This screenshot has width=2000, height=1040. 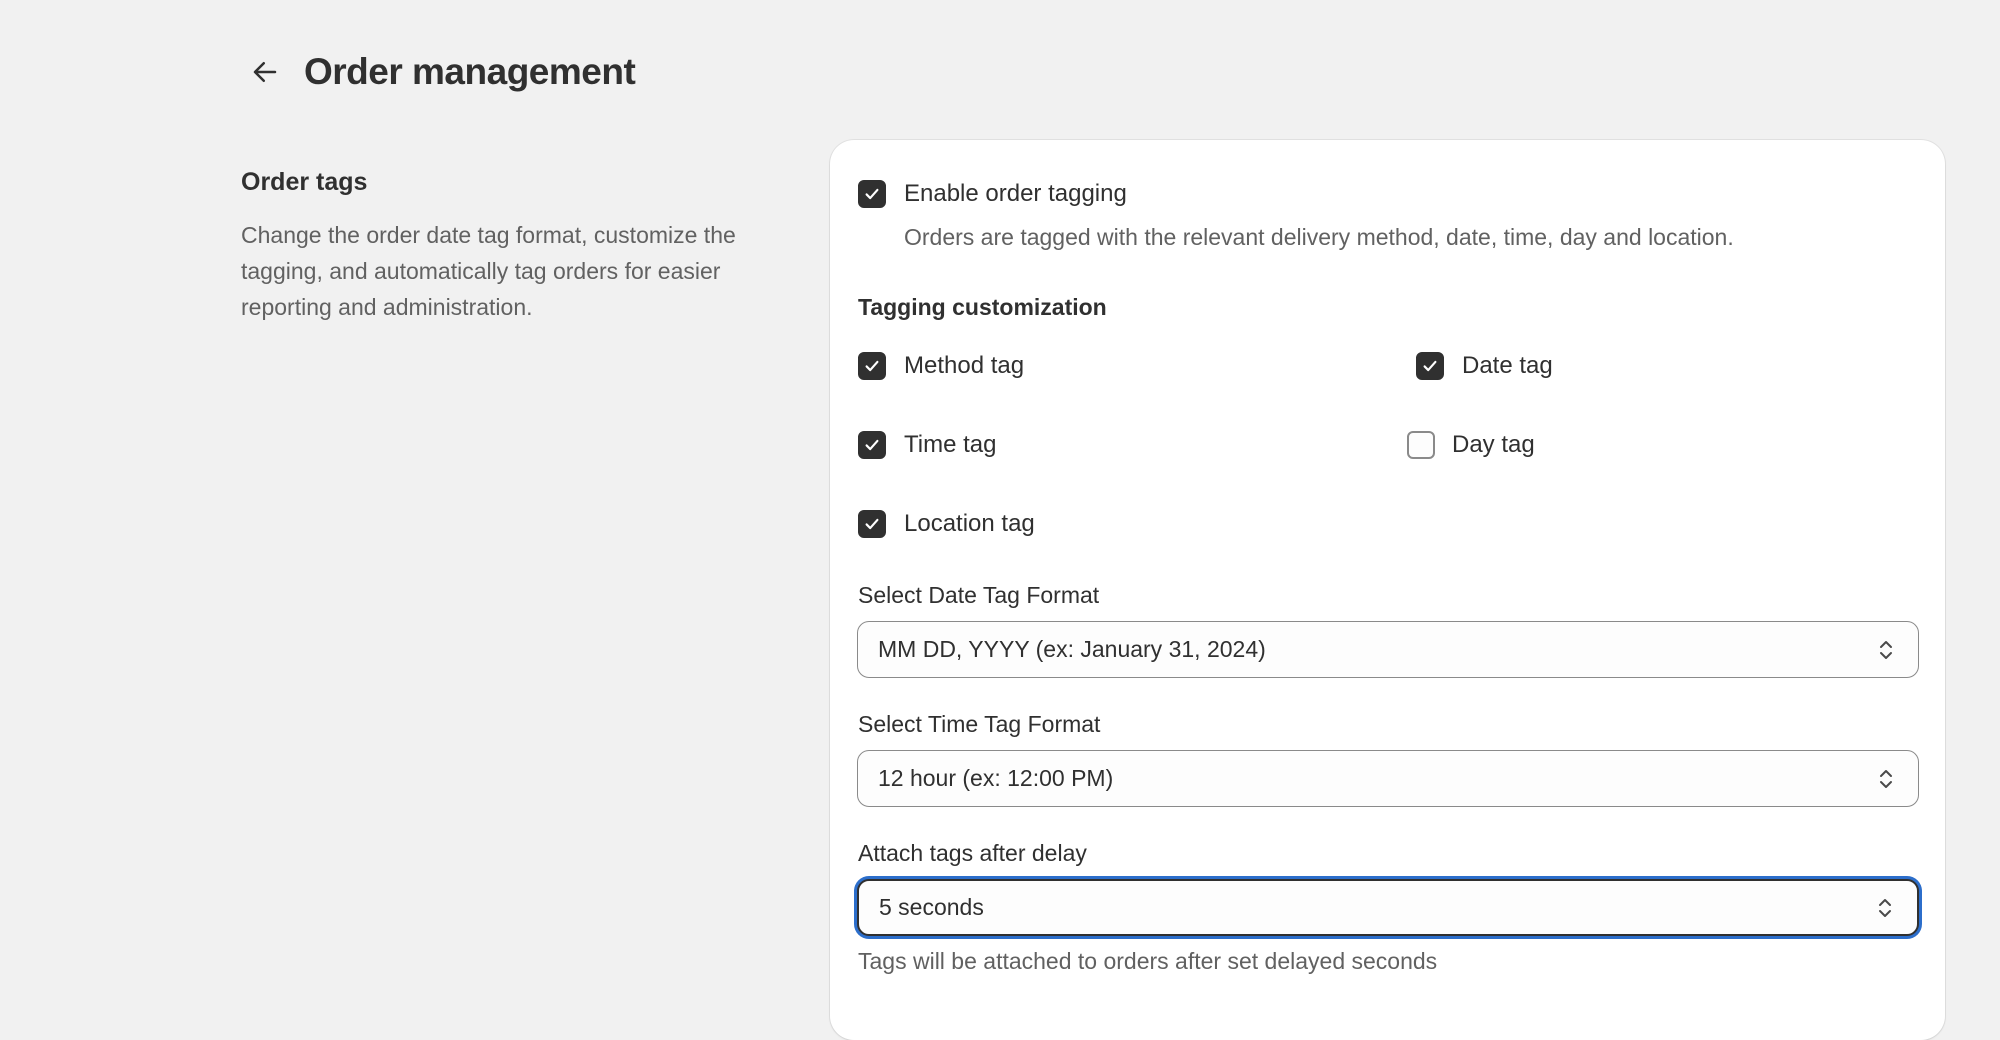 I want to click on date-tag-label: Date tag, so click(x=1507, y=366).